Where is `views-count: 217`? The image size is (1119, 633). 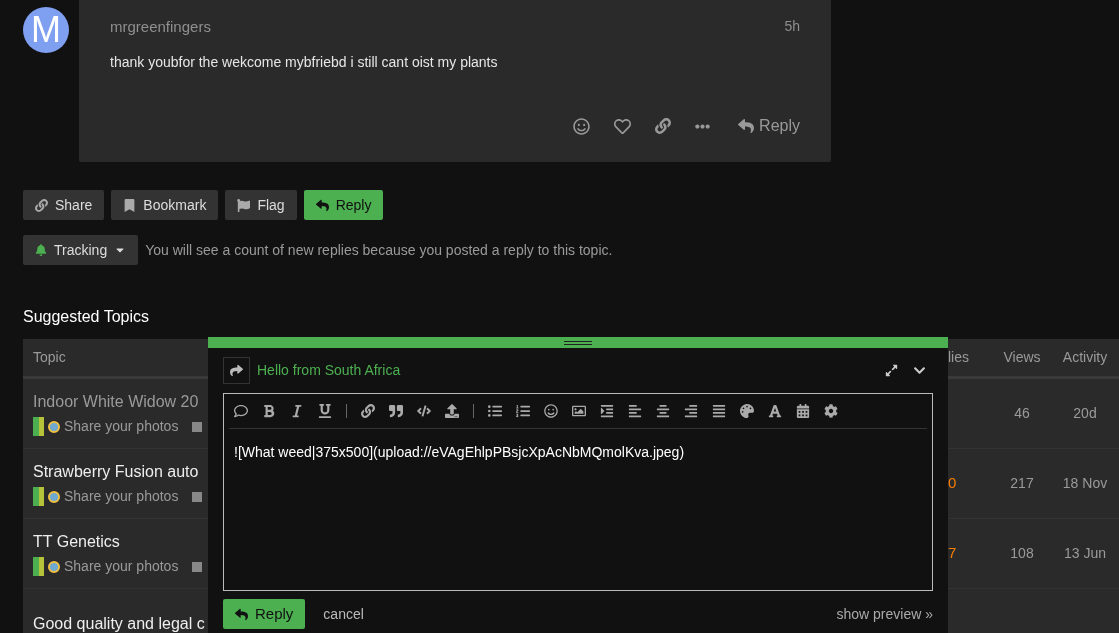
views-count: 217 is located at coordinates (1022, 483).